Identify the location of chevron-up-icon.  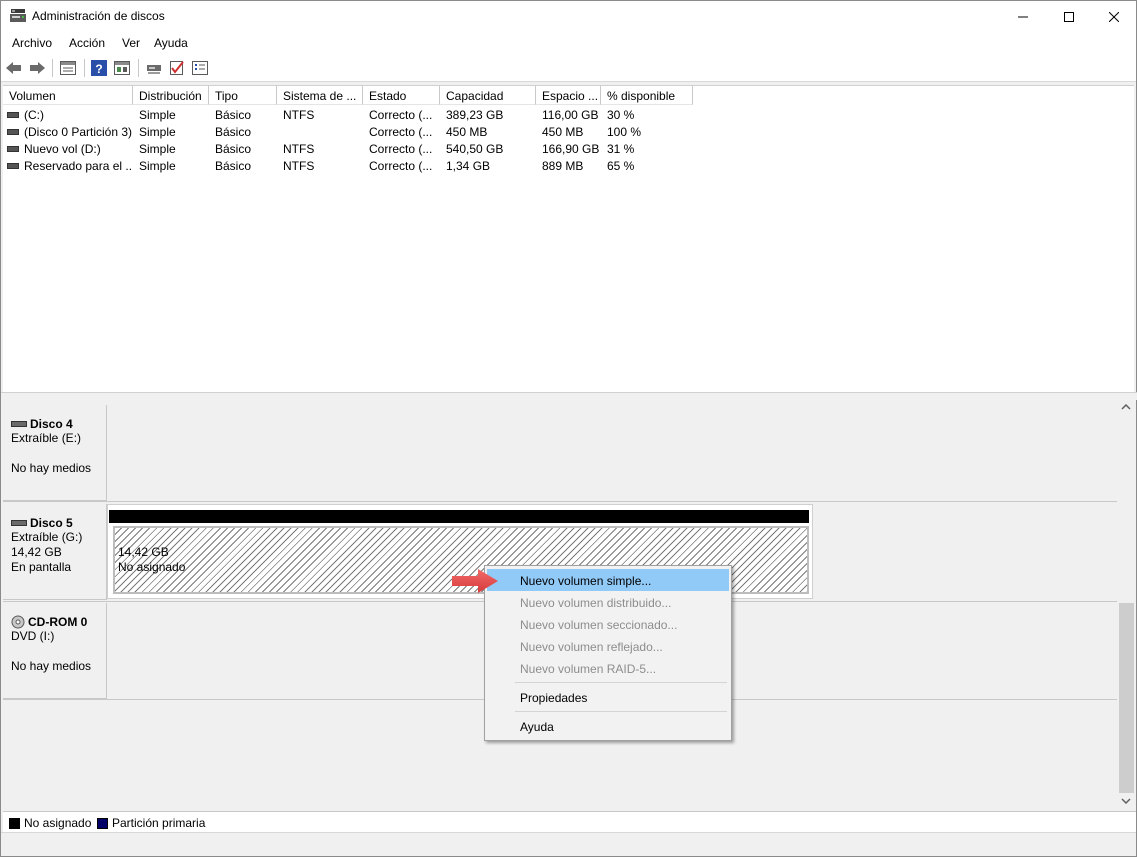
(1126, 407).